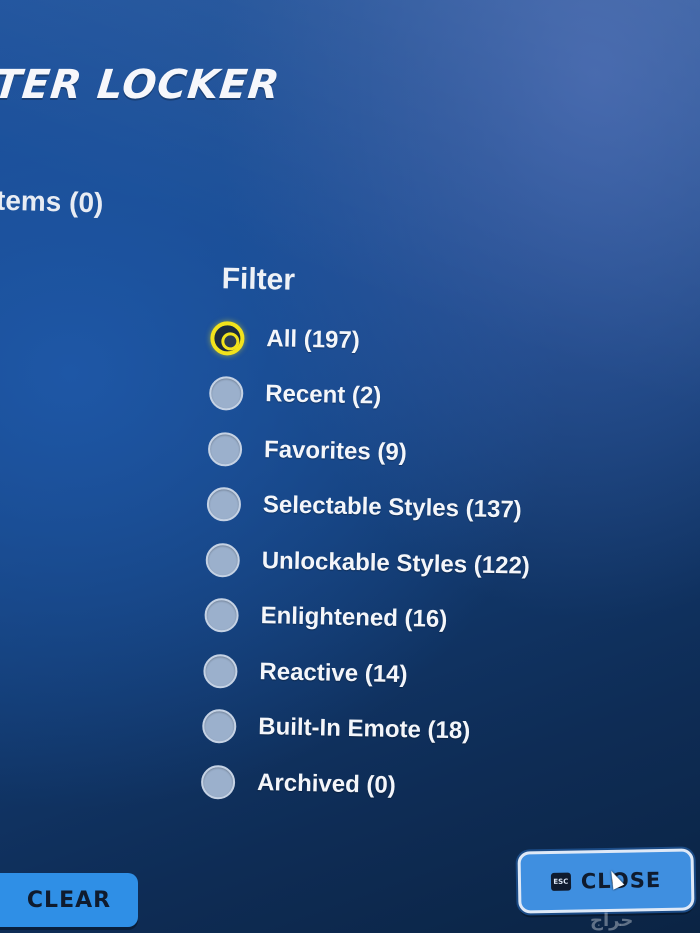 The width and height of the screenshot is (700, 933). What do you see at coordinates (396, 563) in the screenshot?
I see `filter-option-label: Unlockable Styles (122)` at bounding box center [396, 563].